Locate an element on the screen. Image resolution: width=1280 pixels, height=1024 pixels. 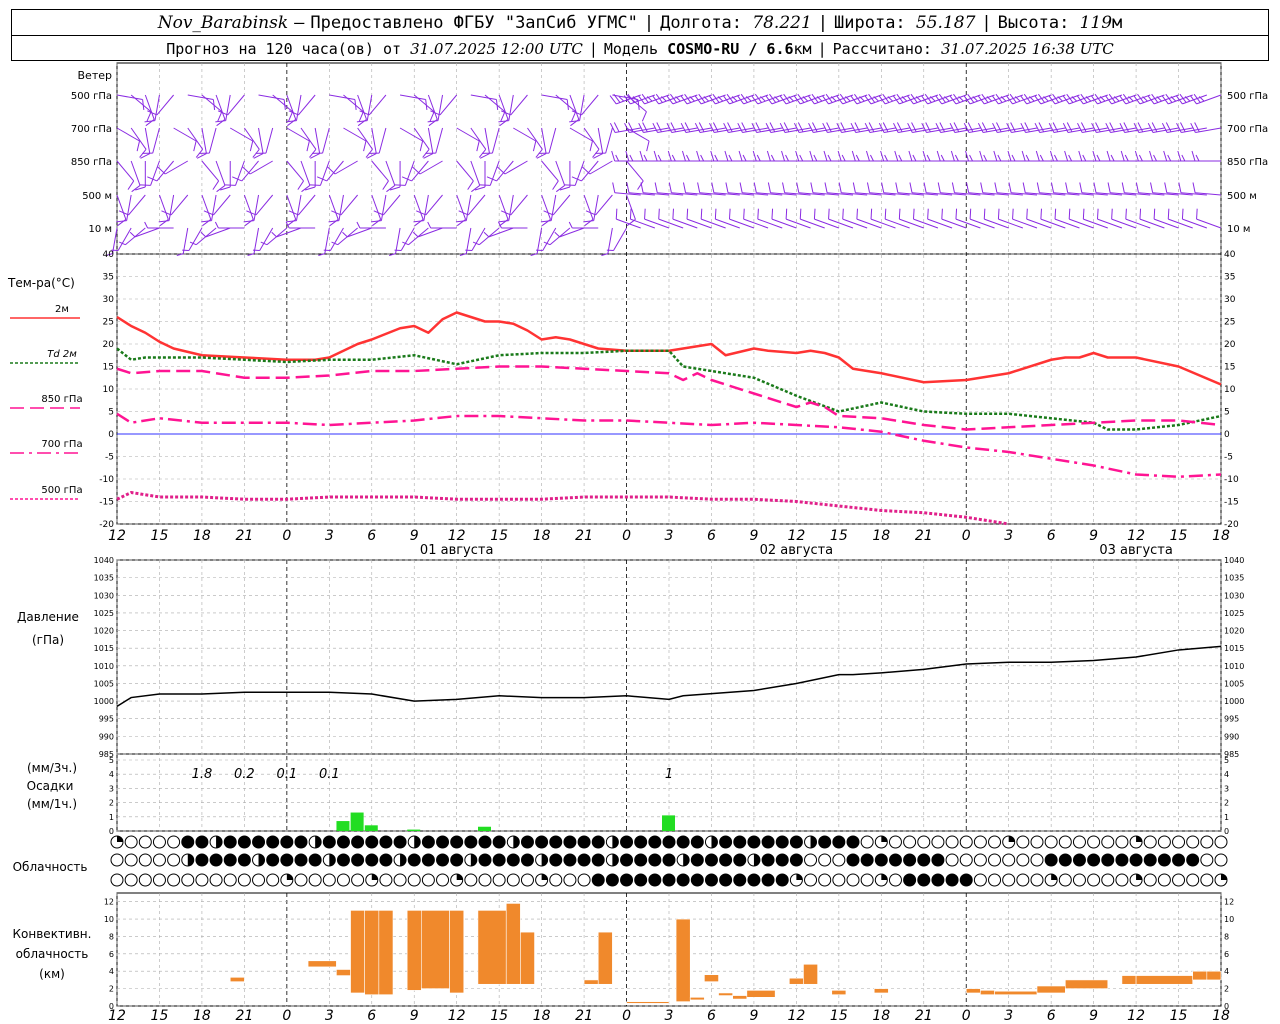
x-tick-label-bottom: 3 is located at coordinates (1008, 1016).